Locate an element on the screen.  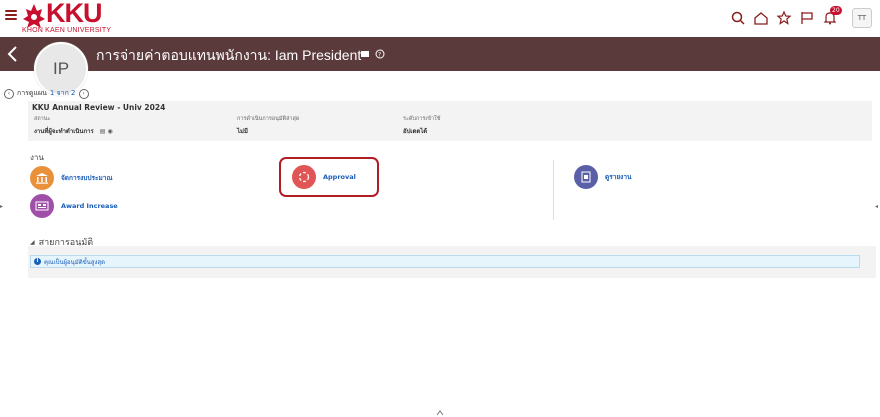
last-approval-field: การดำเนินการอนุมัติล่าสุด ไม่มี is located at coordinates (268, 125).